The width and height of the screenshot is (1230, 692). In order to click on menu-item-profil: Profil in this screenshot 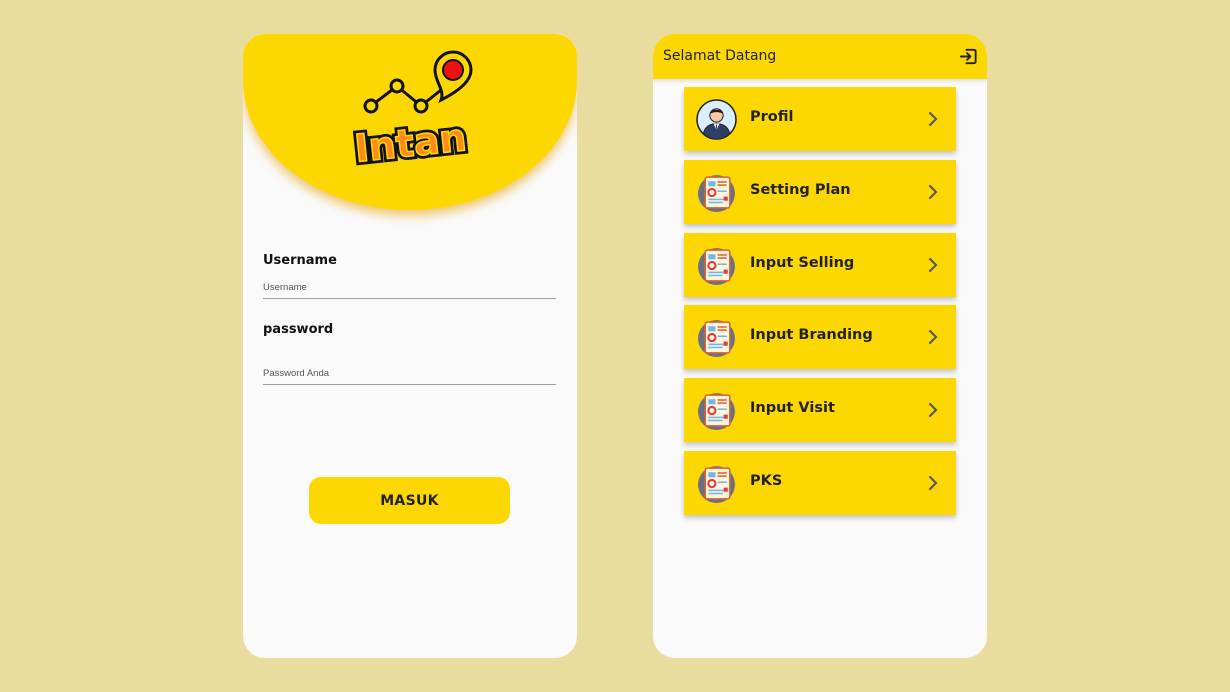, I will do `click(820, 119)`.